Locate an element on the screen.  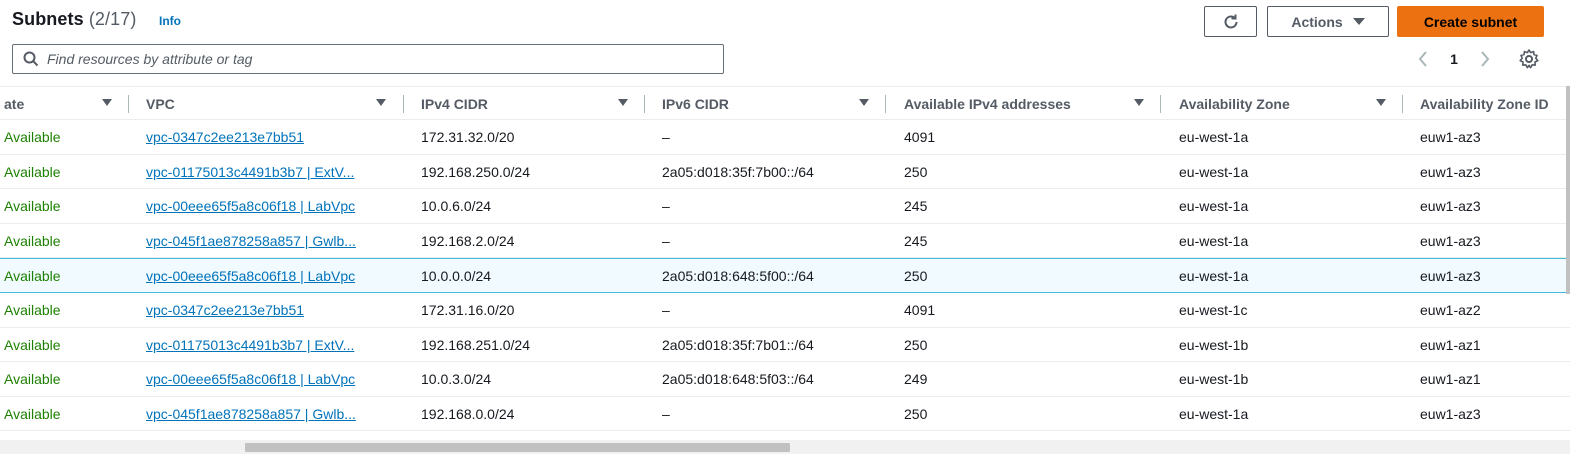
cell-ipv6-cidr: 2a05:d018:648:5f03::/64 is located at coordinates (738, 379).